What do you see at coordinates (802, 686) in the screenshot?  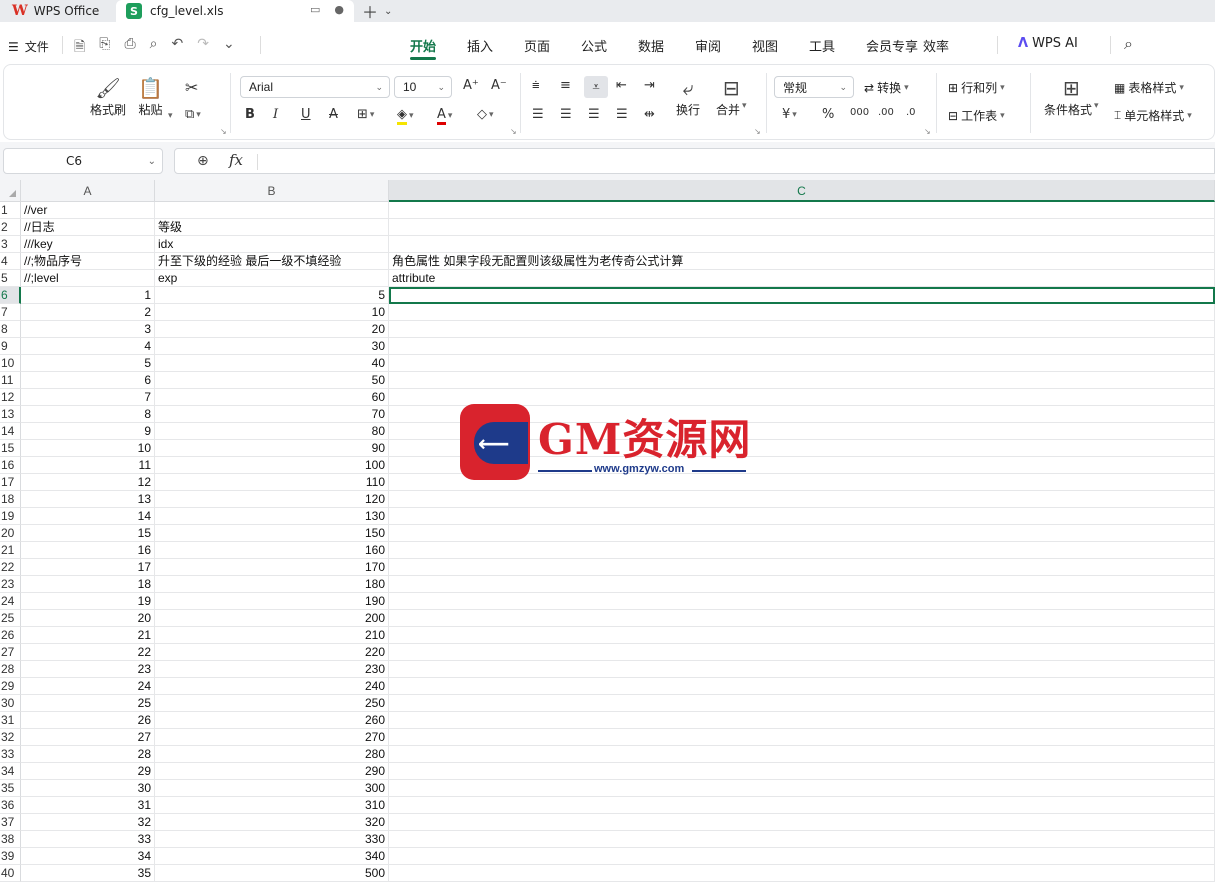 I see `cell-c29` at bounding box center [802, 686].